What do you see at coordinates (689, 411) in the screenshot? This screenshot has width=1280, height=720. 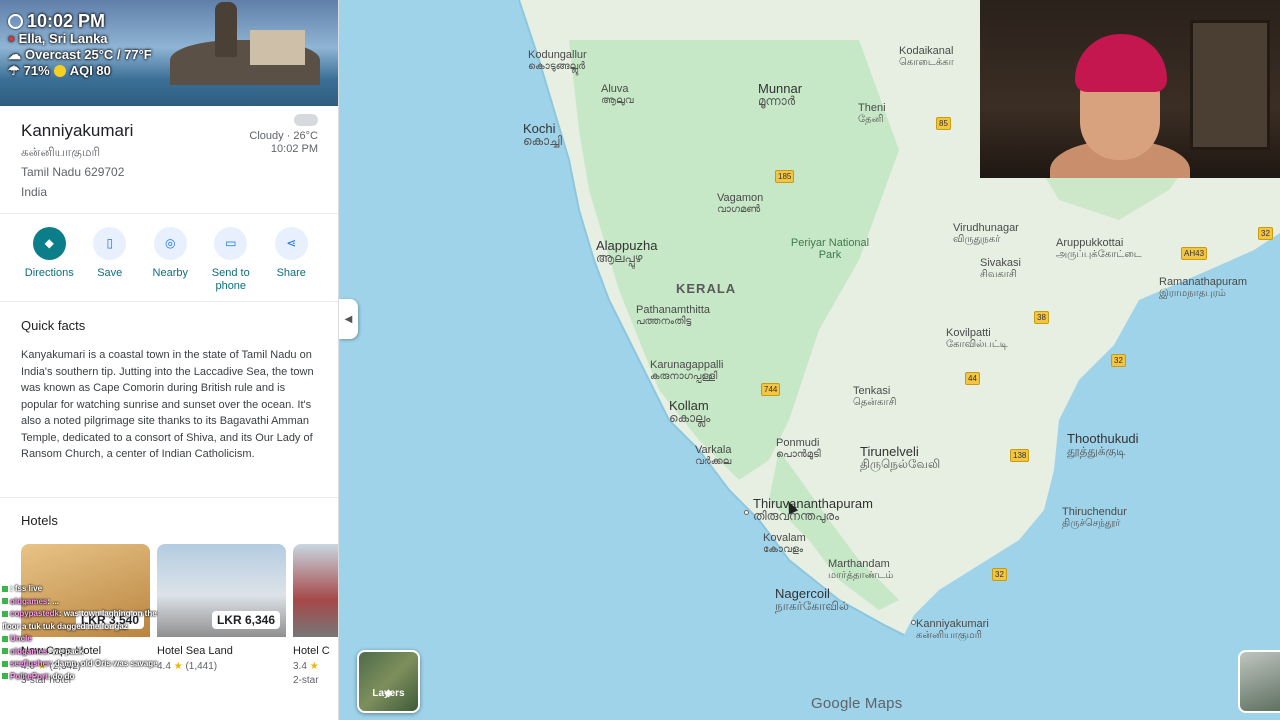 I see `map-label-kollam: Kollam കൊല്ലം` at bounding box center [689, 411].